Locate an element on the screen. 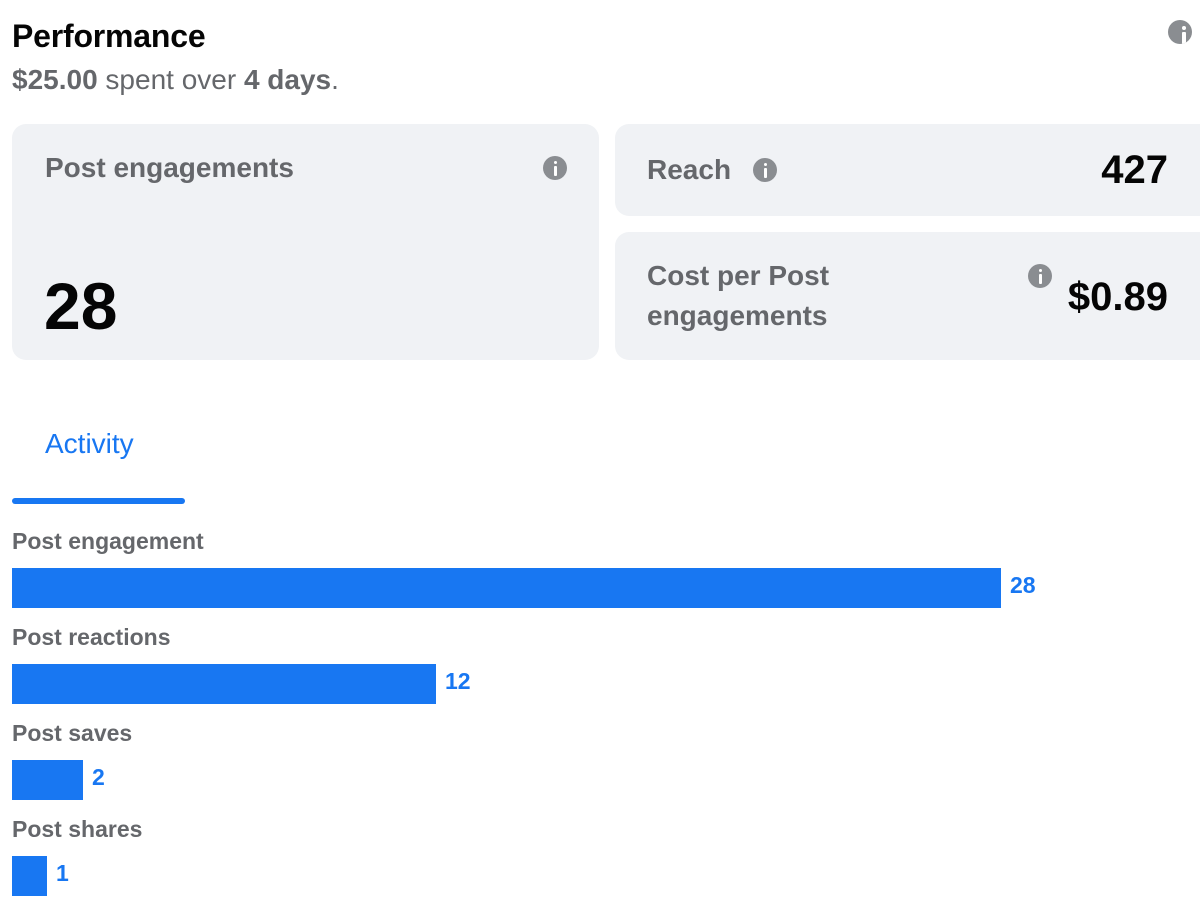 The image size is (1200, 906). tab-activity-label: Activity is located at coordinates (89, 443).